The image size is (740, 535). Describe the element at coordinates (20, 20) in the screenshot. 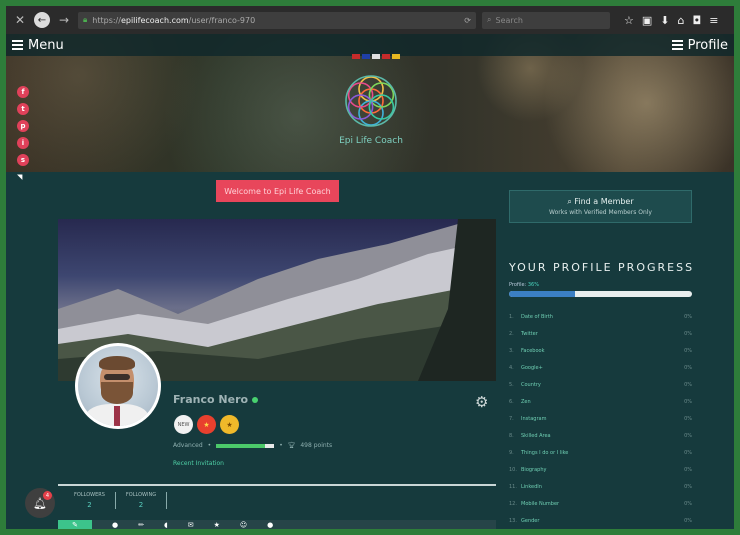

I see `app-menu-icon: ✕` at that location.